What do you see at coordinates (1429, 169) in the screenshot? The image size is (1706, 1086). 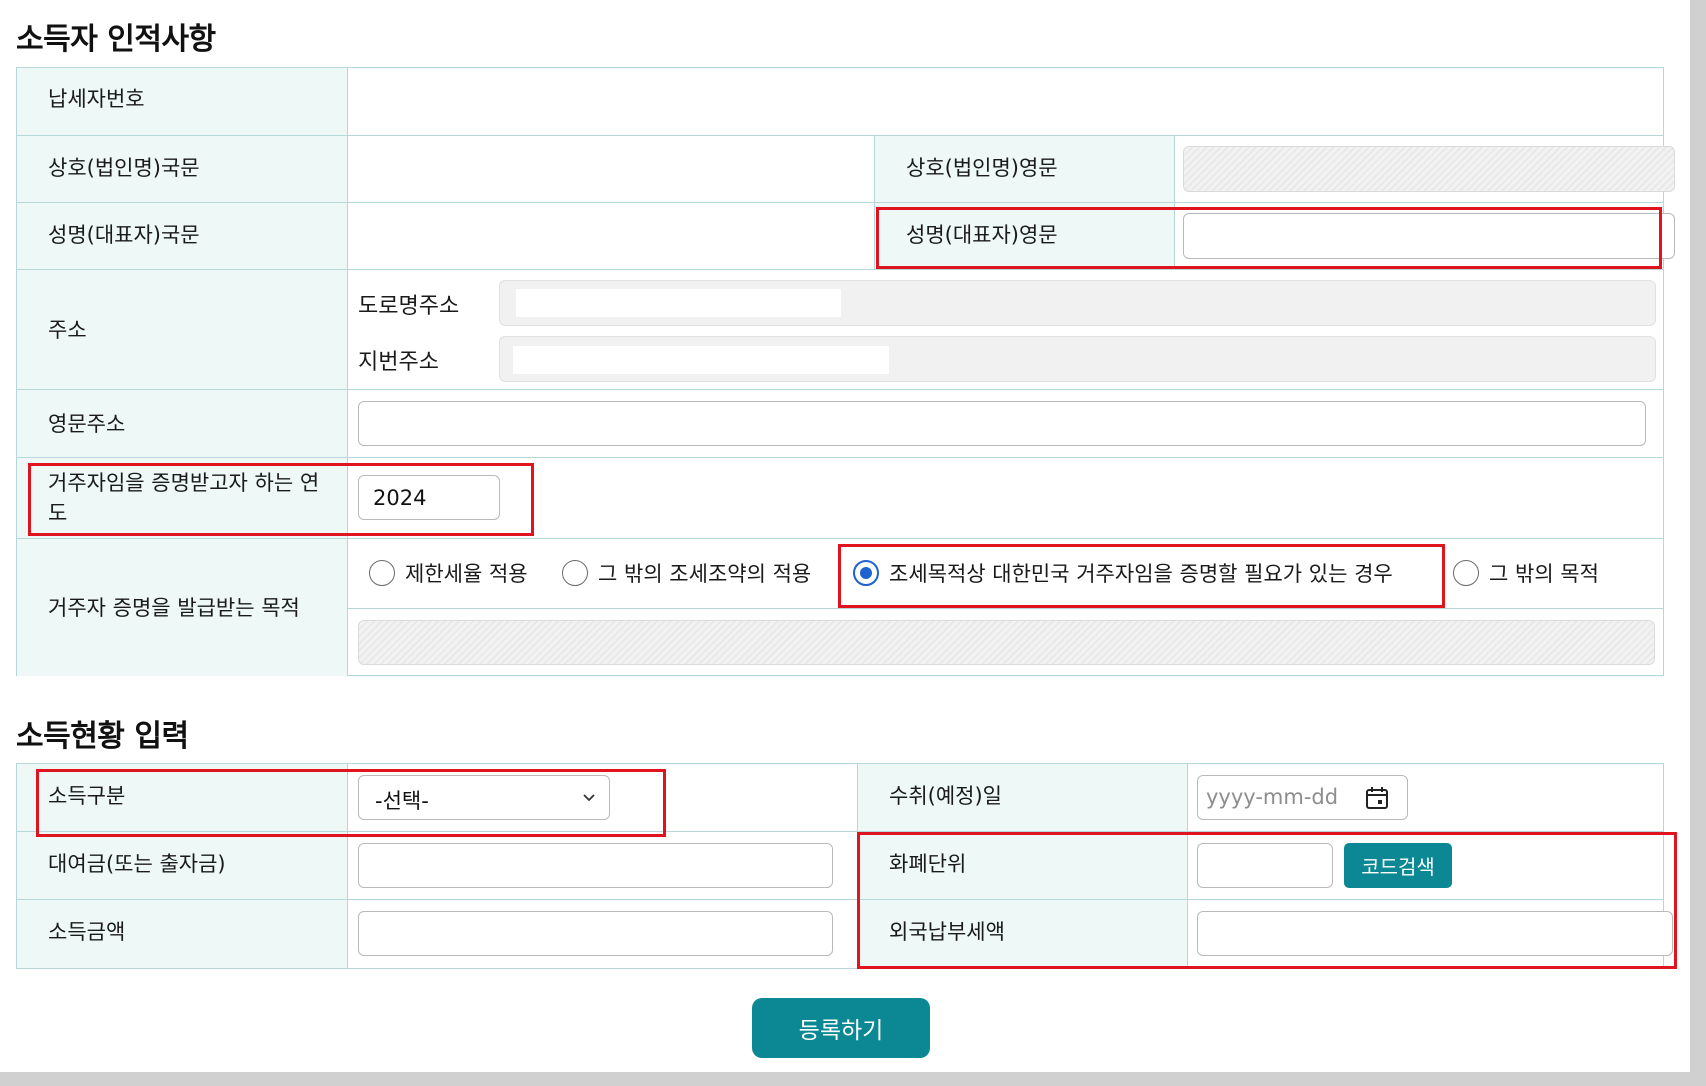 I see `company-en-field` at bounding box center [1429, 169].